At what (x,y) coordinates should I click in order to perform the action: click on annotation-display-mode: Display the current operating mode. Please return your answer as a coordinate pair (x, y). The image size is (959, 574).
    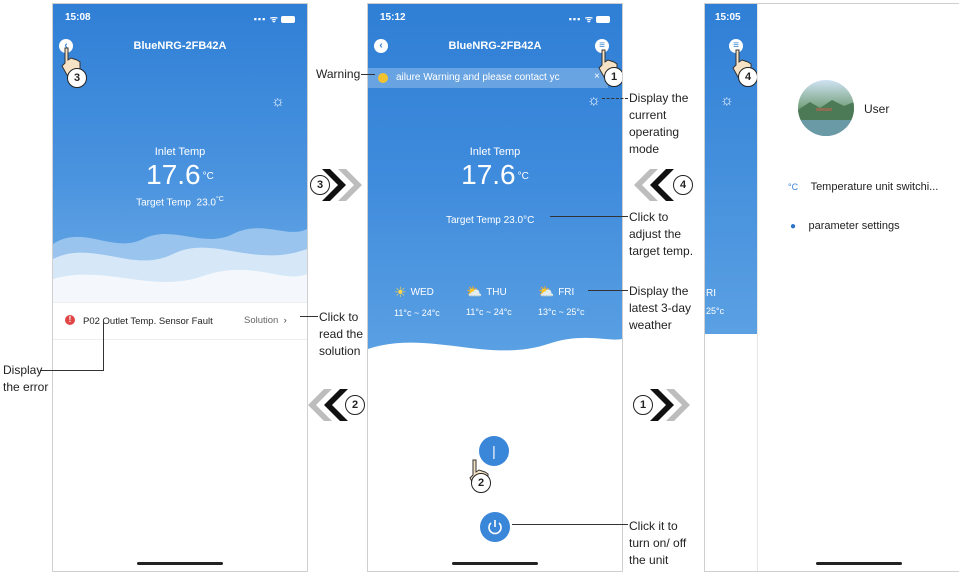
    Looking at the image, I should click on (659, 123).